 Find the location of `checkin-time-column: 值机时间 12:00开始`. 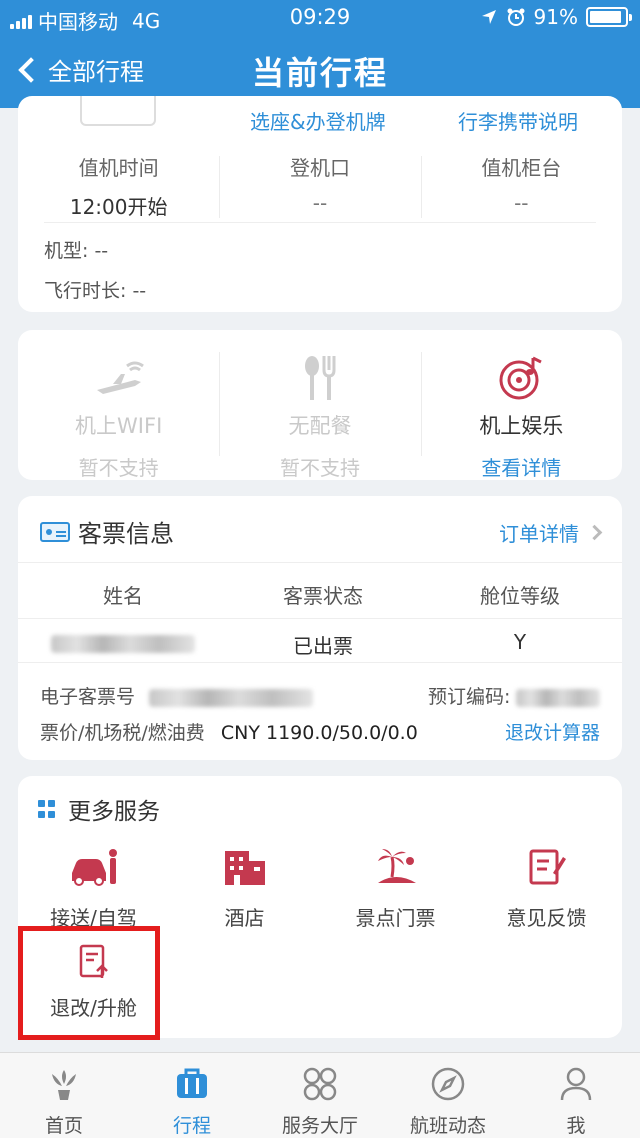

checkin-time-column: 值机时间 12:00开始 is located at coordinates (118, 184).